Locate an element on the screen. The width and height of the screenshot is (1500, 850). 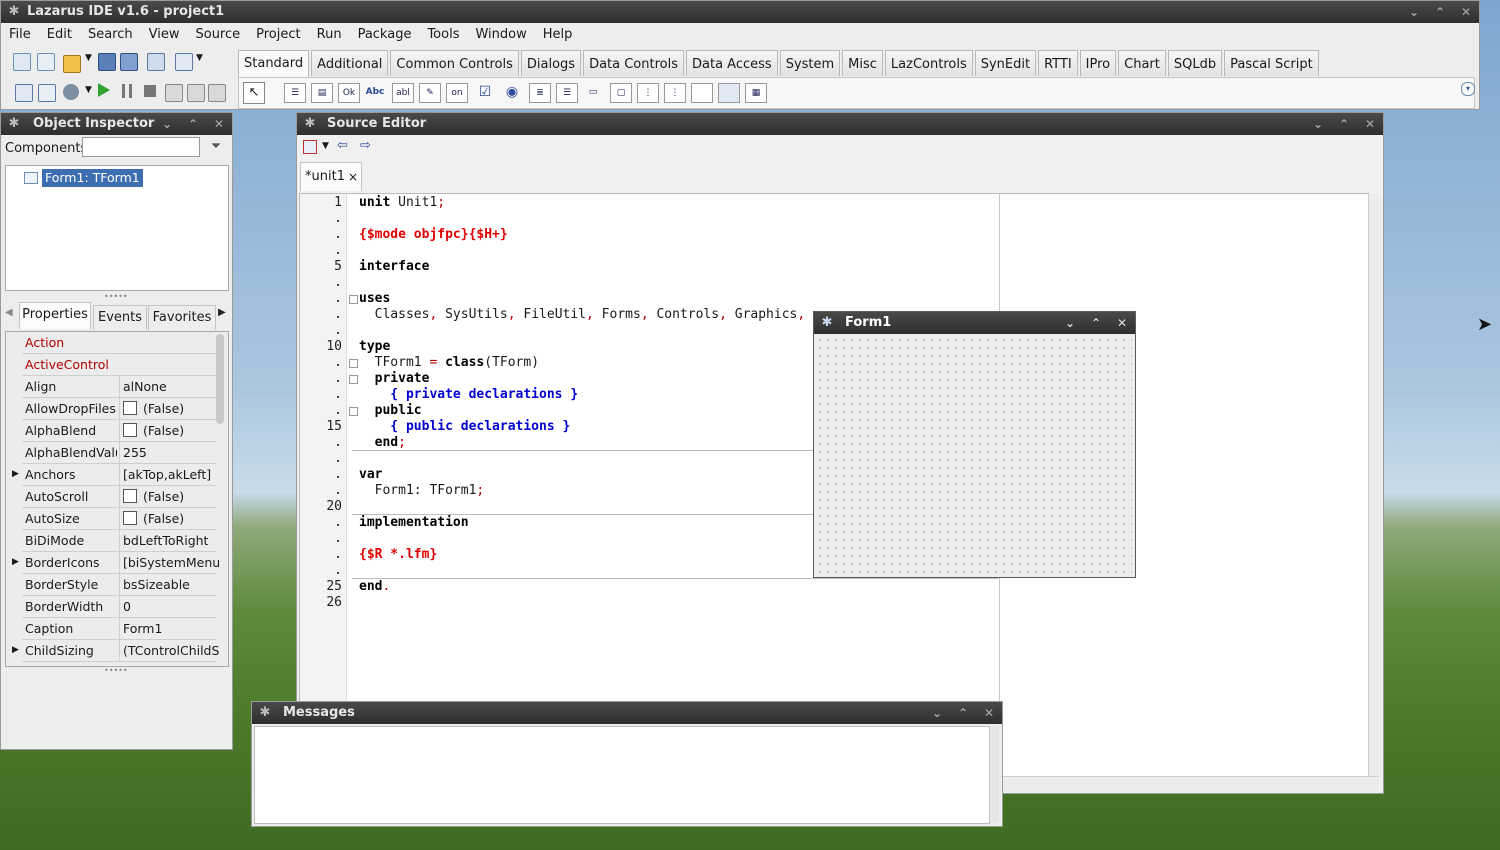
minimize-icon: ⌄ is located at coordinates (167, 124).